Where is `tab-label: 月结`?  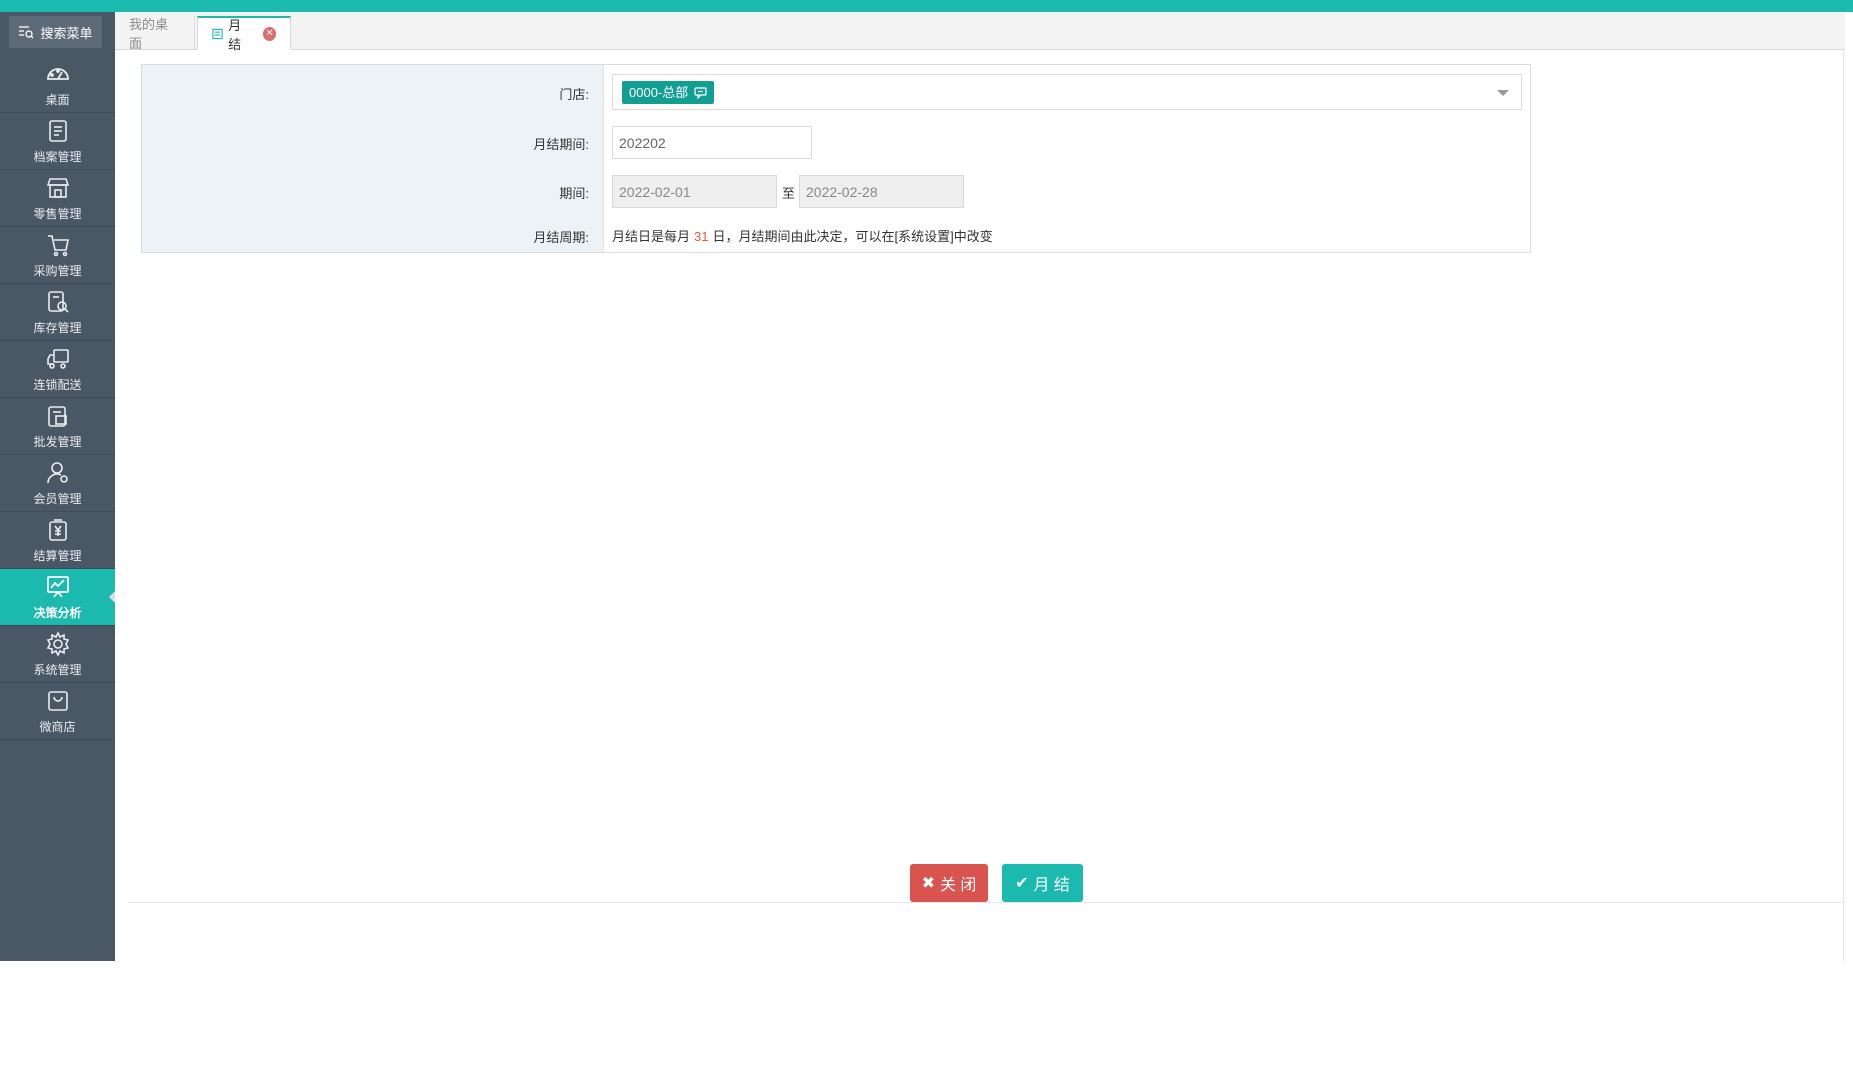
tab-label: 月结 is located at coordinates (235, 34).